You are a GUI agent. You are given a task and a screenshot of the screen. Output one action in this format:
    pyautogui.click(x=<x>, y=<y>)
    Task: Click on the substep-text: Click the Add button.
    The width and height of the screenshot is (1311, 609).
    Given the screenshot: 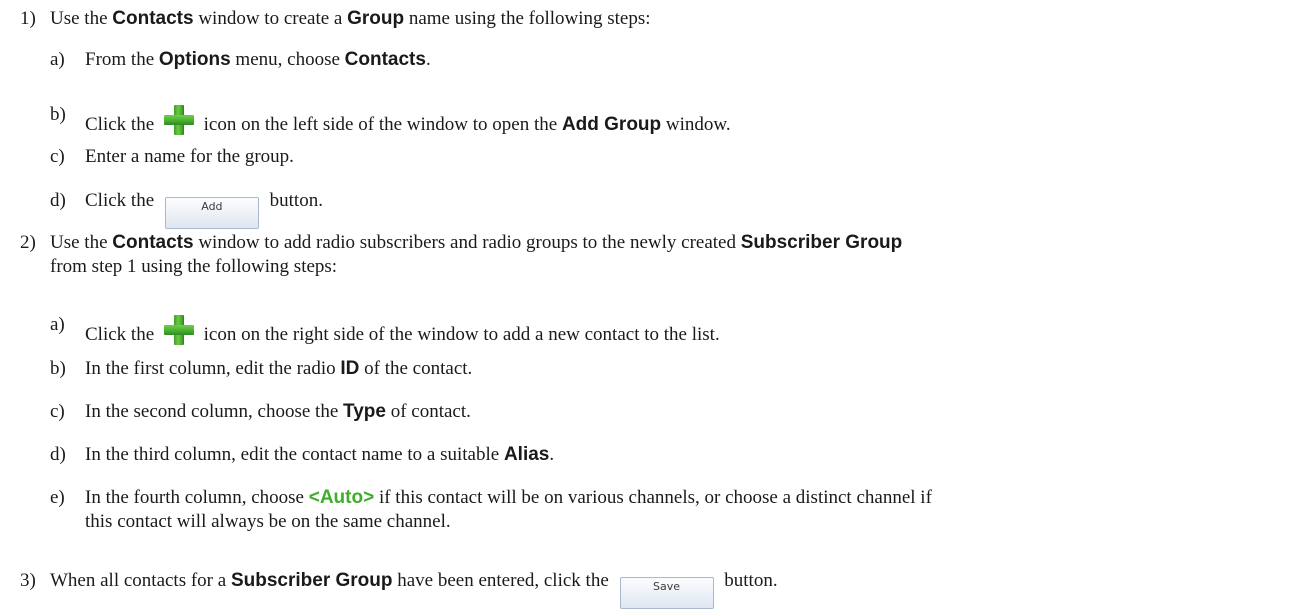 What is the action you would take?
    pyautogui.click(x=204, y=209)
    